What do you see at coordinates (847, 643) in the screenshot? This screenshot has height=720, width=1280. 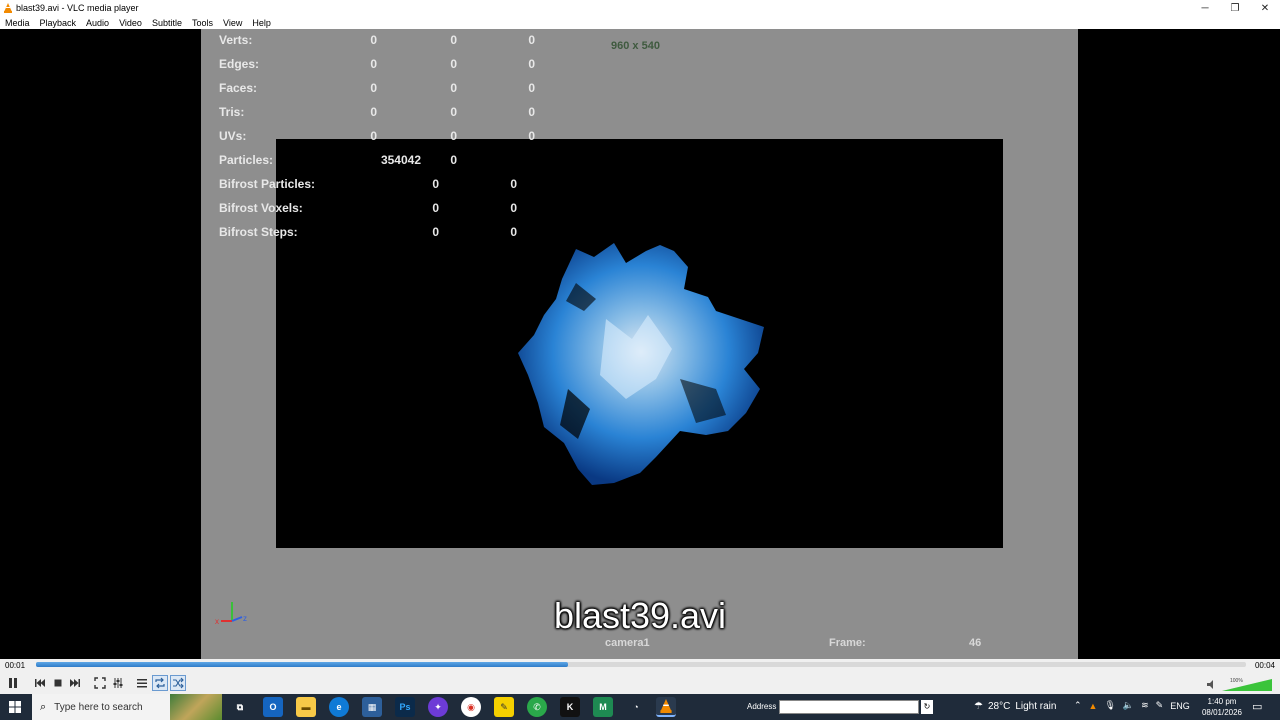 I see `frame-label: Frame:` at bounding box center [847, 643].